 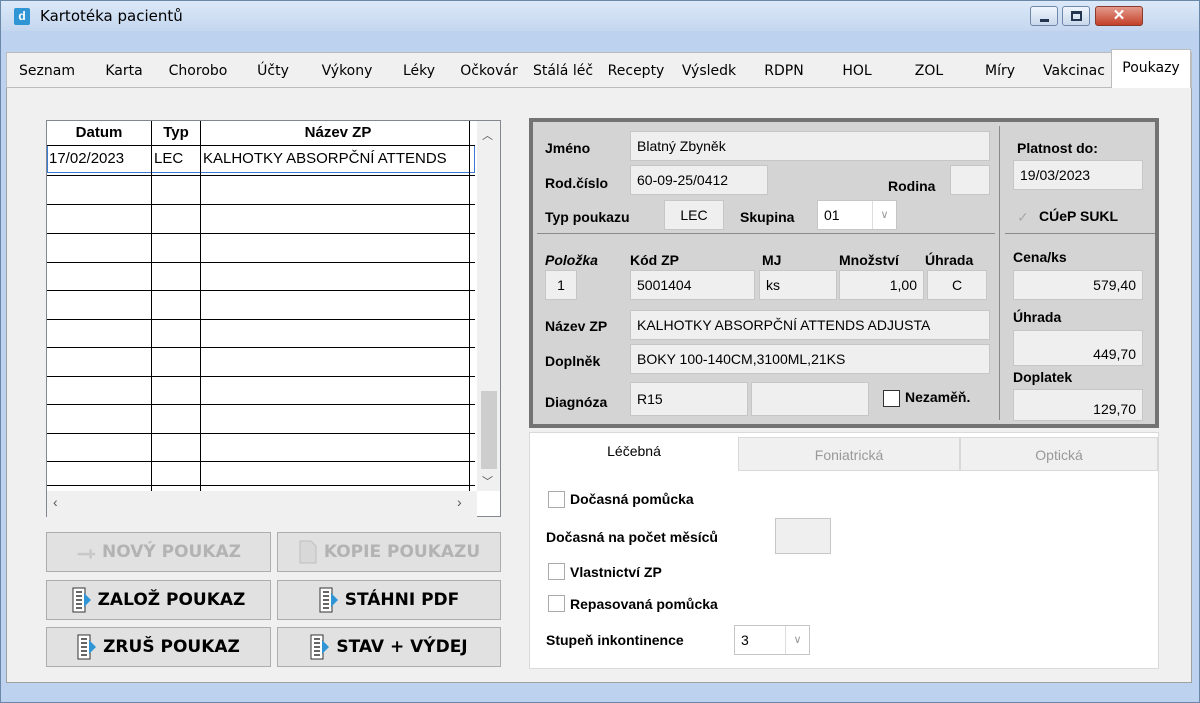 What do you see at coordinates (891, 398) in the screenshot?
I see `nezamen-checkbox` at bounding box center [891, 398].